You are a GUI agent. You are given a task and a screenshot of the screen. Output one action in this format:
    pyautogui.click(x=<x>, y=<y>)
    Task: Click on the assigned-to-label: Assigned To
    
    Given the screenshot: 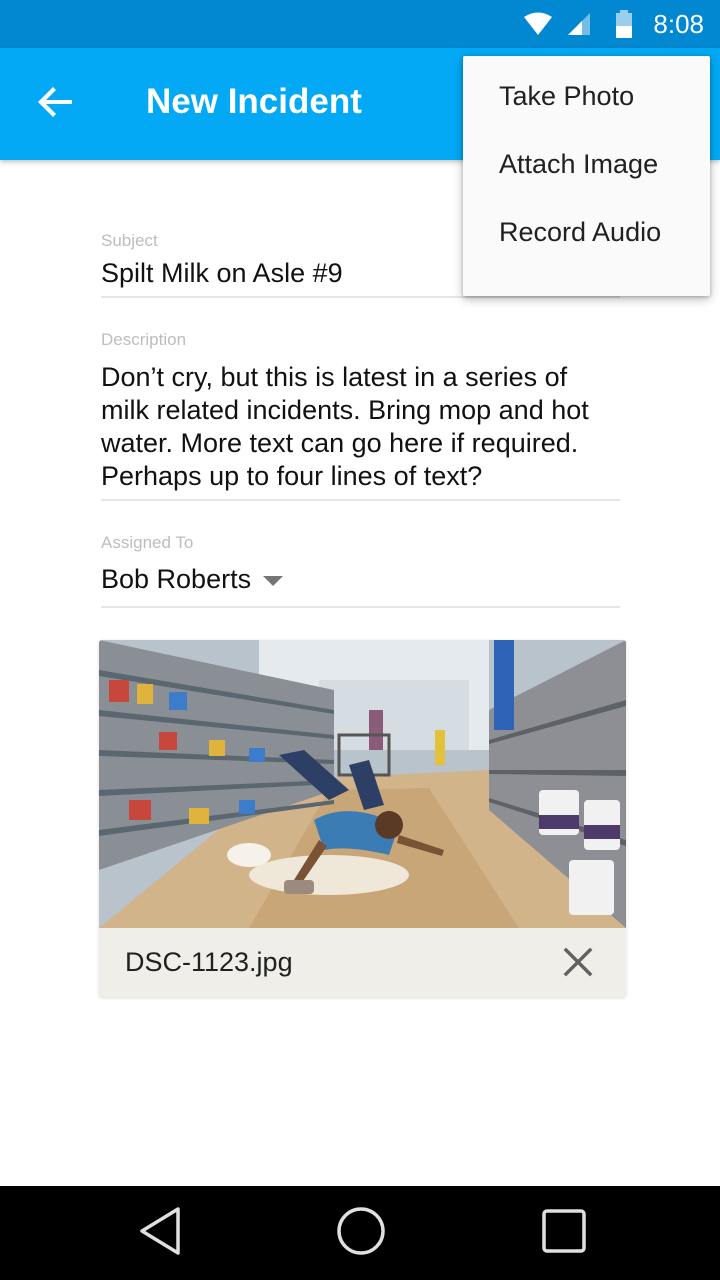 What is the action you would take?
    pyautogui.click(x=147, y=542)
    